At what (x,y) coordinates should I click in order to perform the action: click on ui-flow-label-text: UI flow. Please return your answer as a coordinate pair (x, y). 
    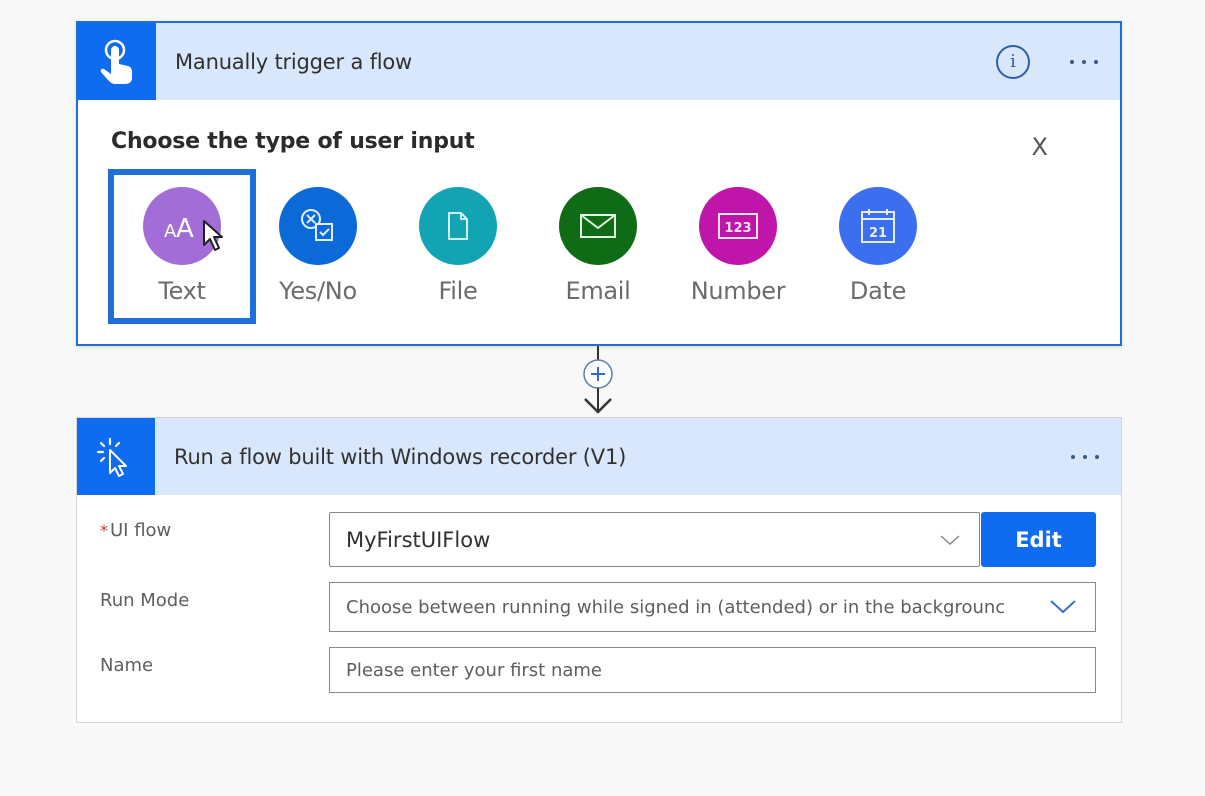
    Looking at the image, I should click on (141, 530).